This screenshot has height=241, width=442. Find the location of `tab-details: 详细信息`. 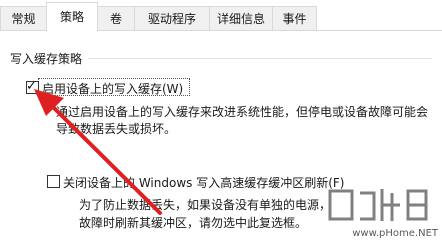

tab-details: 详细信息 is located at coordinates (241, 18).